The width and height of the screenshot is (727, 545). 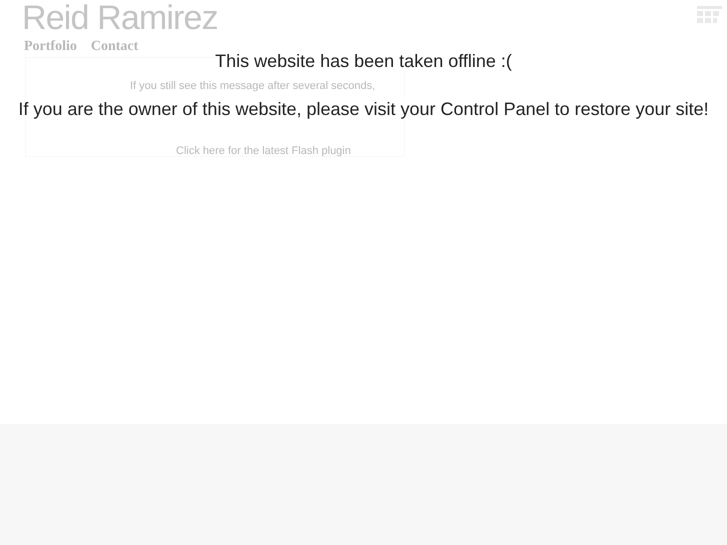 What do you see at coordinates (50, 46) in the screenshot?
I see `nav-link: Portfolio` at bounding box center [50, 46].